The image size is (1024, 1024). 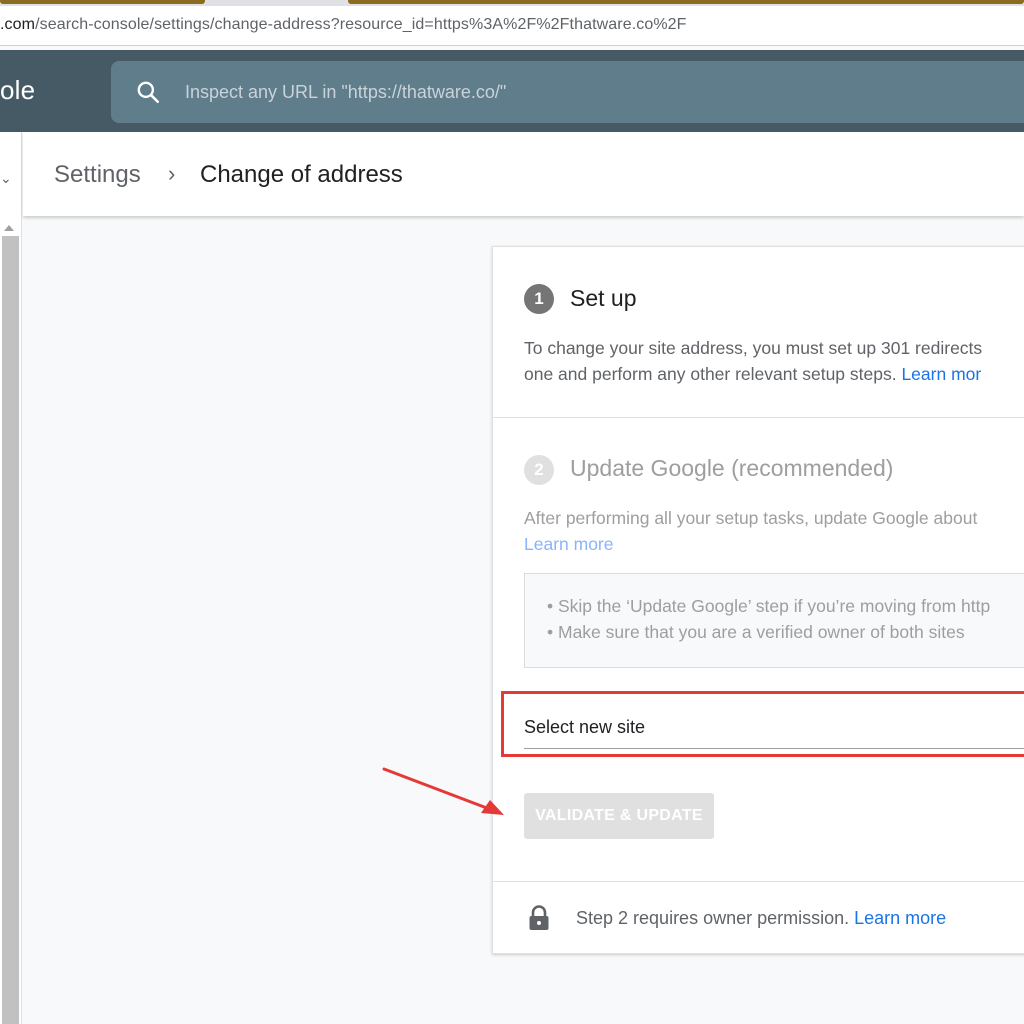 What do you see at coordinates (443, 791) in the screenshot?
I see `annotation-arrow-icon` at bounding box center [443, 791].